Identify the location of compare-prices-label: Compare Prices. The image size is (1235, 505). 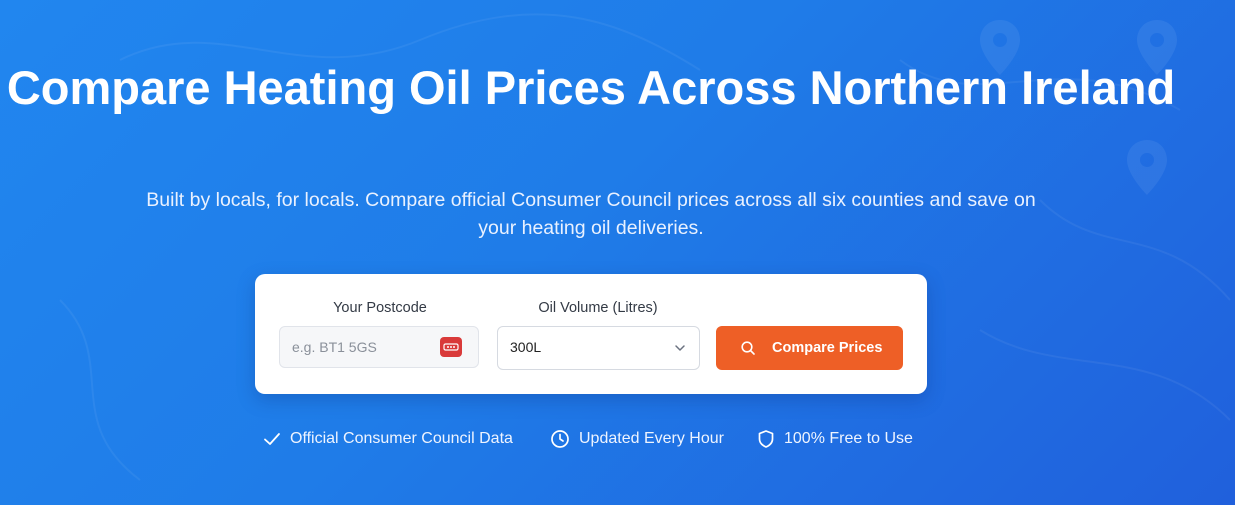
(827, 348).